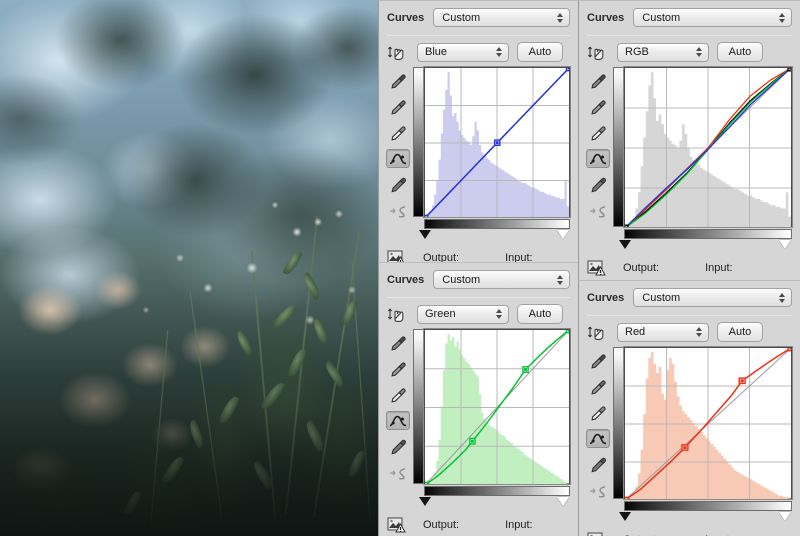  I want to click on curve-plot-blue, so click(497, 142).